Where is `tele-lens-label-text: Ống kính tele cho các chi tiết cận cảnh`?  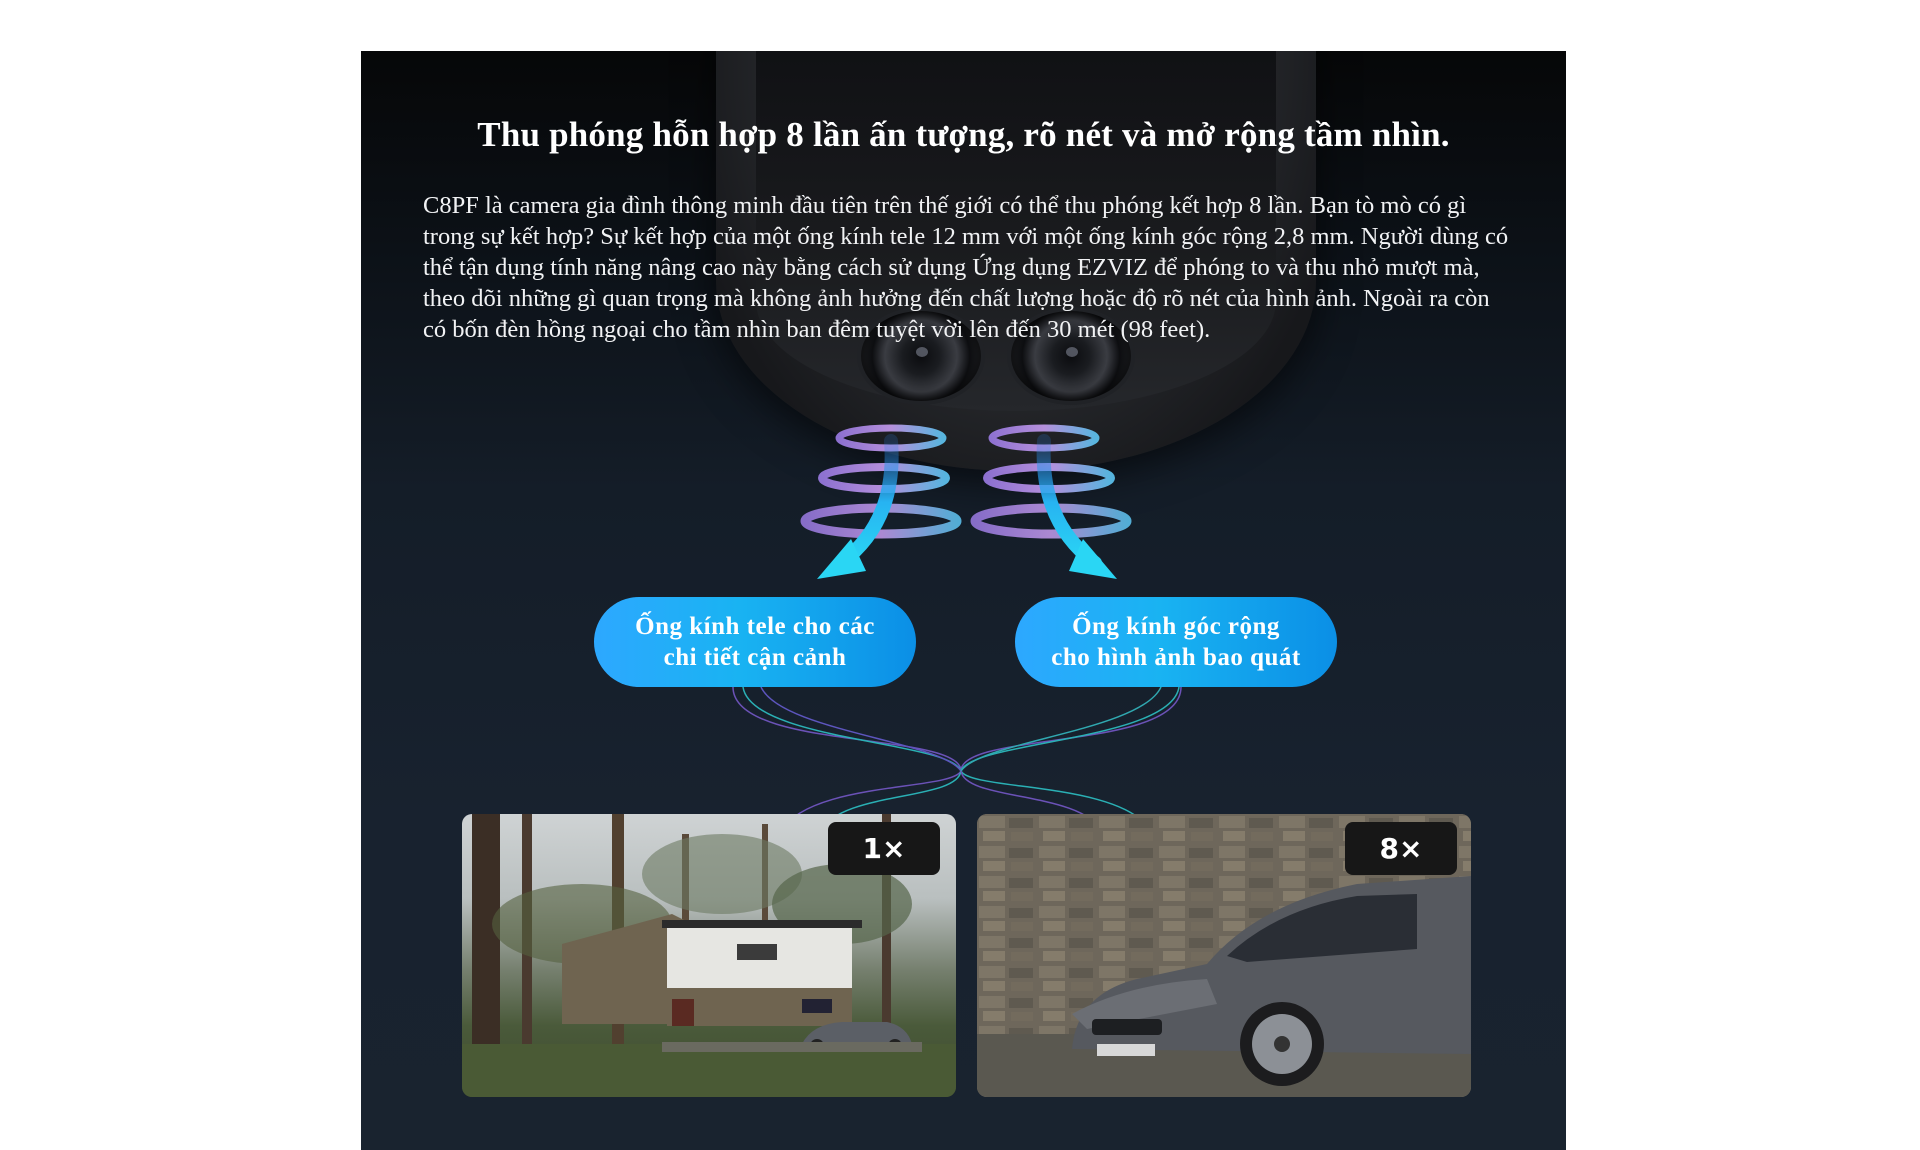
tele-lens-label-text: Ống kính tele cho các chi tiết cận cảnh is located at coordinates (755, 642).